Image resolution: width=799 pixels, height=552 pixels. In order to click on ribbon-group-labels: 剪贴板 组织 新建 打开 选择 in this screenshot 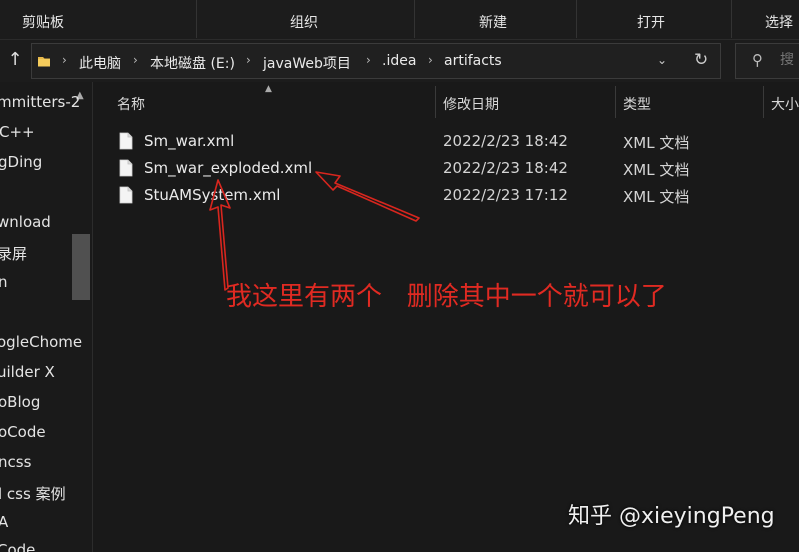, I will do `click(399, 20)`.